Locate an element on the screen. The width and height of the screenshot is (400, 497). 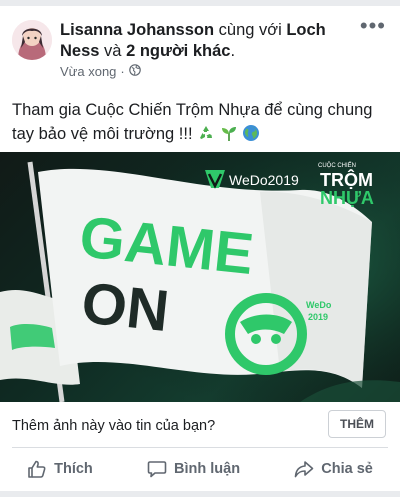
share-button: Chia sẻ is located at coordinates (333, 469).